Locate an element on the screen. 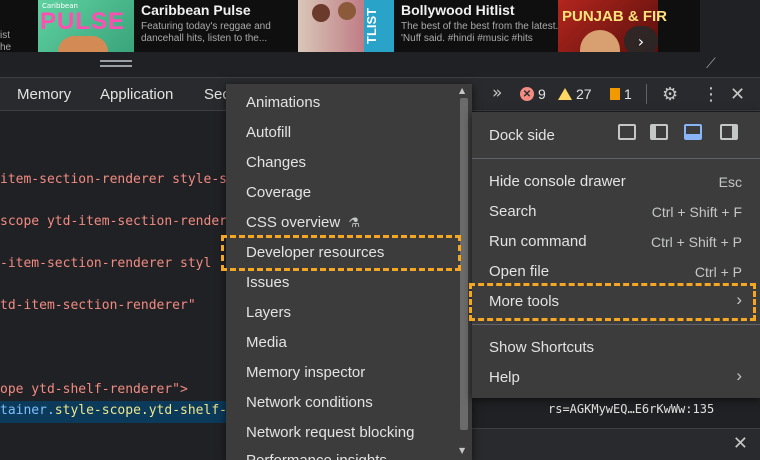 The height and width of the screenshot is (460, 760). card-desc-line-1: The best of the best from the latest. is located at coordinates (480, 26).